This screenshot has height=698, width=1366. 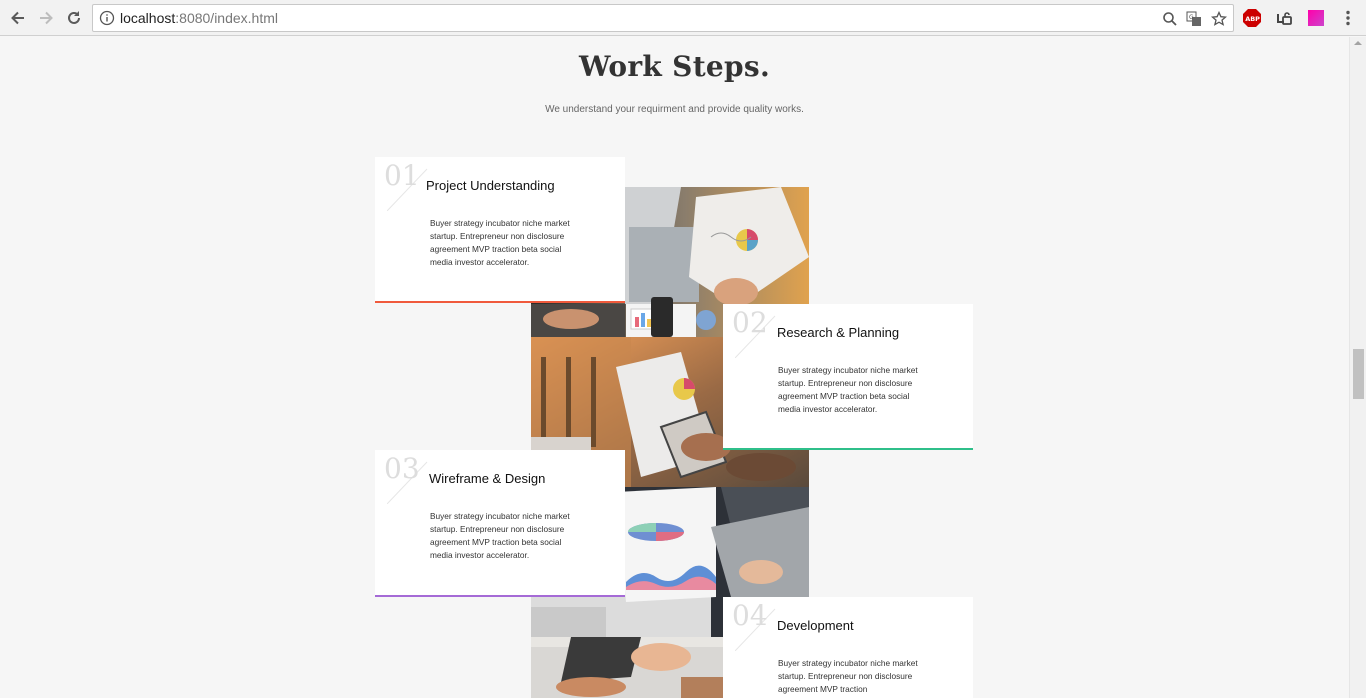 I want to click on zoom-icon, so click(x=1170, y=19).